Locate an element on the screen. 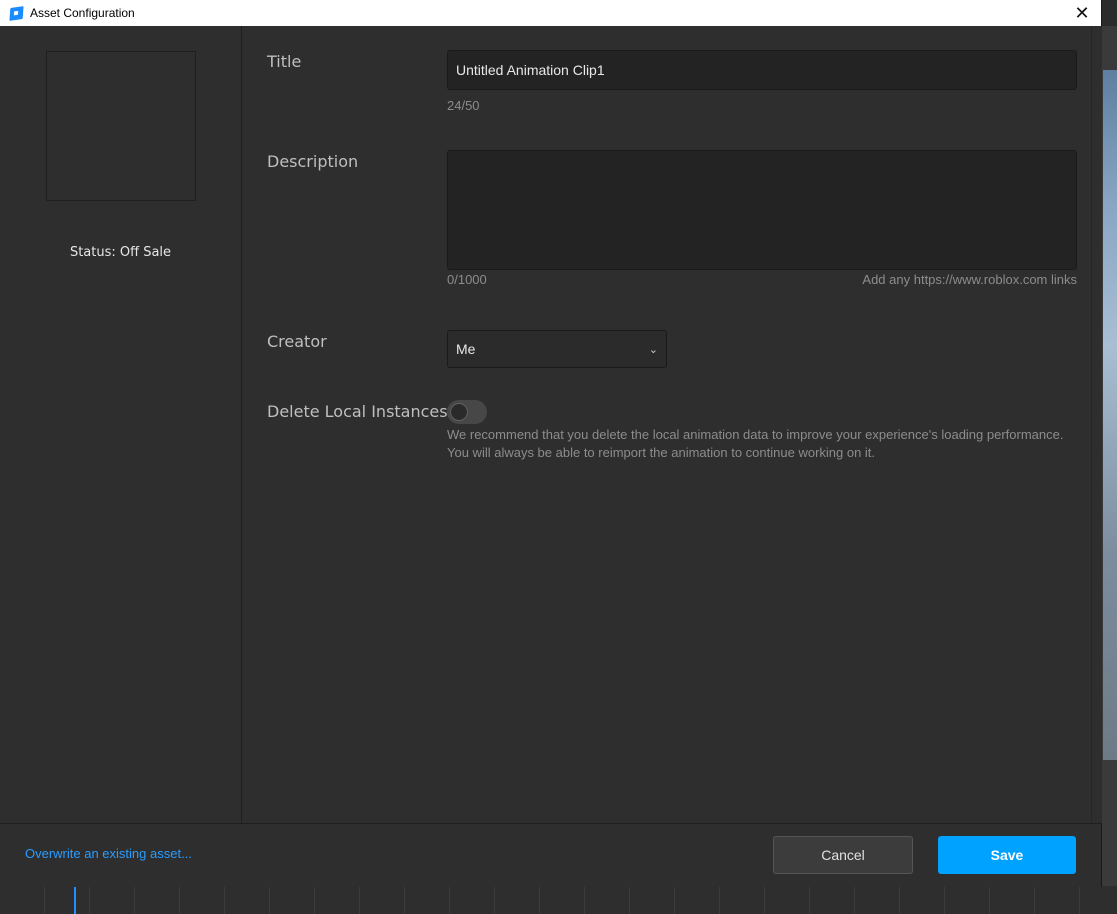 The image size is (1117, 914). form-scrollbar-gutter is located at coordinates (1096, 424).